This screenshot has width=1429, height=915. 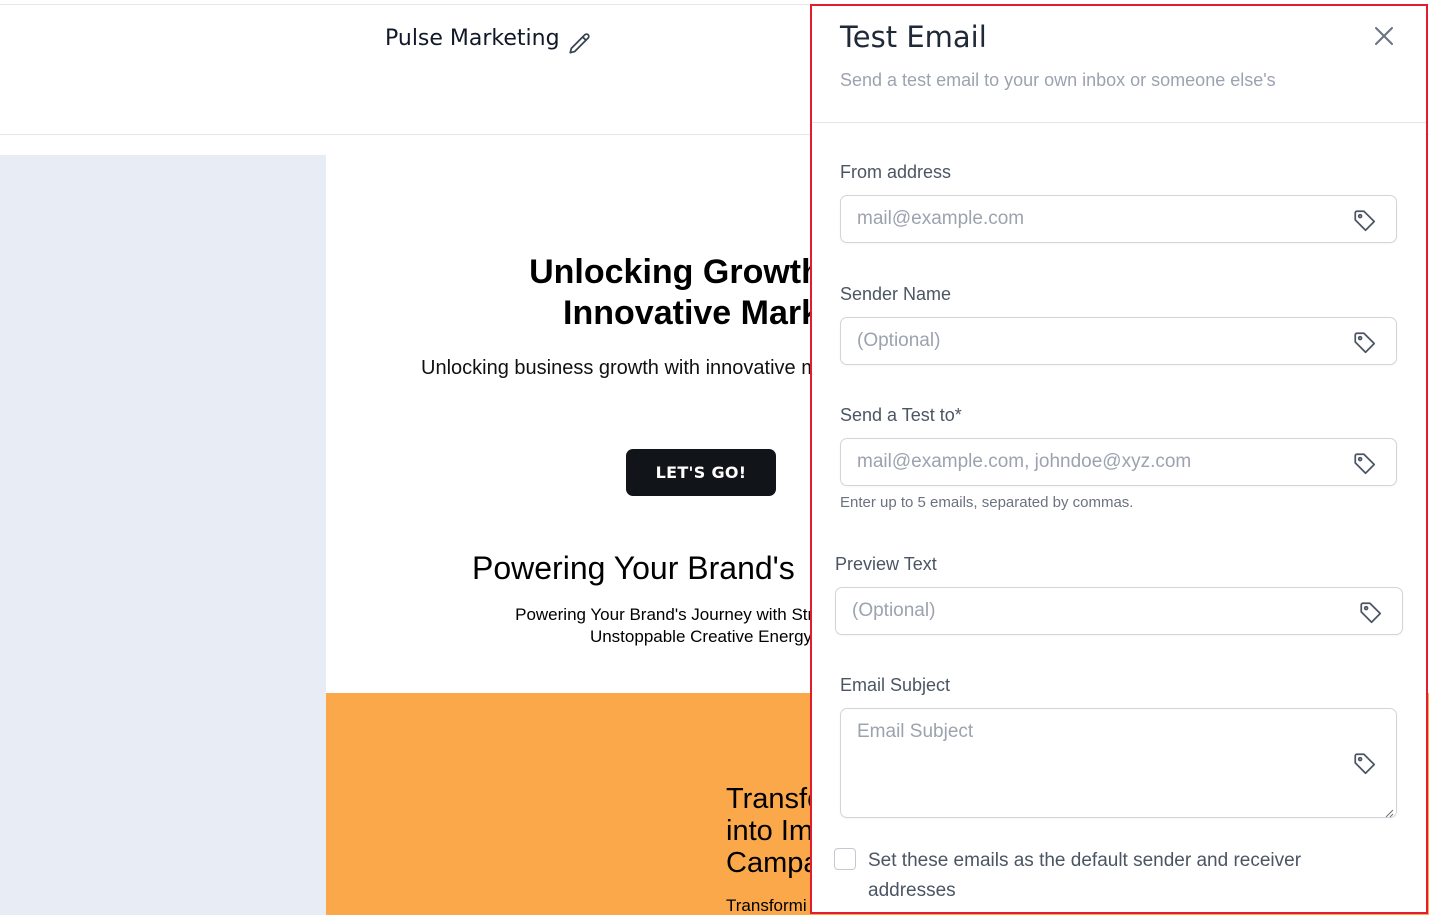 What do you see at coordinates (895, 685) in the screenshot?
I see `email-subject-label: Email Subject` at bounding box center [895, 685].